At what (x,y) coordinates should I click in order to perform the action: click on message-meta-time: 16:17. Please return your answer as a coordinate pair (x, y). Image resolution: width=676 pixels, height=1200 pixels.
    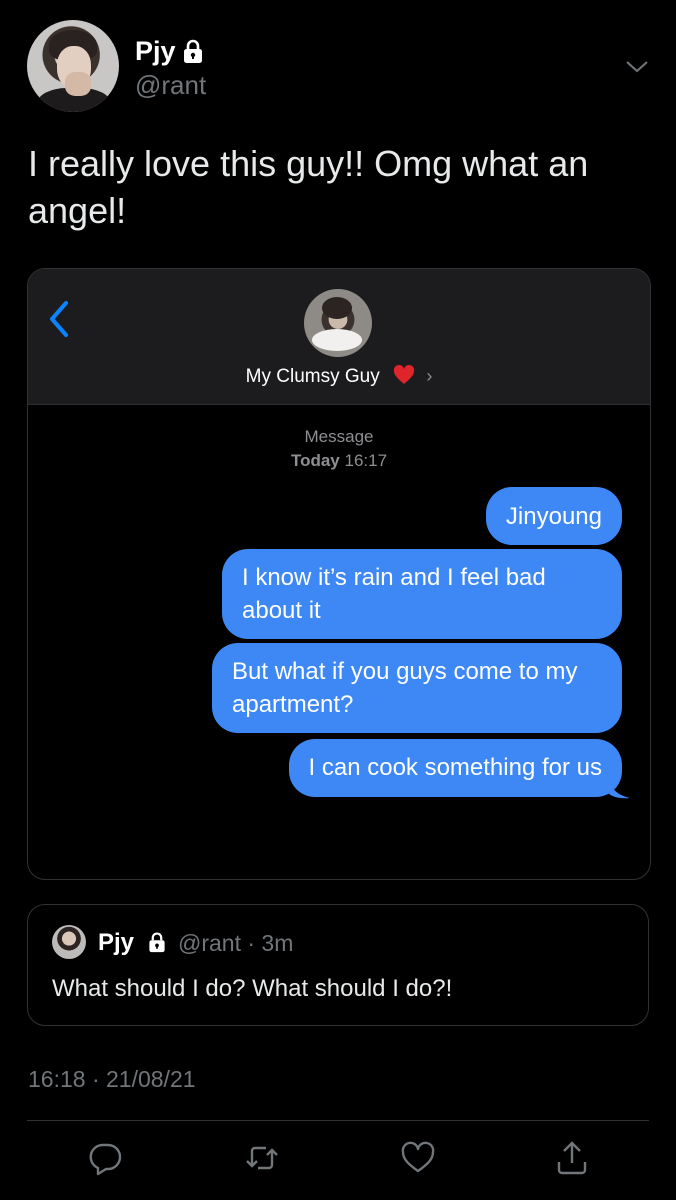
    Looking at the image, I should click on (366, 460).